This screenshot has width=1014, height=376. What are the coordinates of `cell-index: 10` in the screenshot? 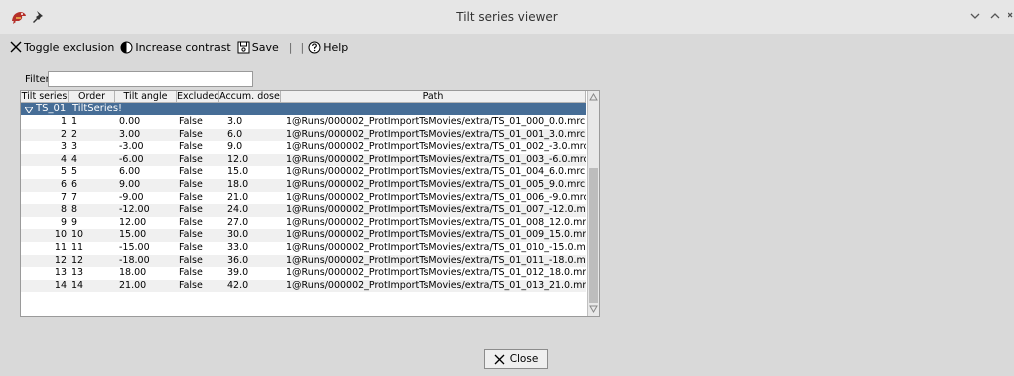 It's located at (60, 235).